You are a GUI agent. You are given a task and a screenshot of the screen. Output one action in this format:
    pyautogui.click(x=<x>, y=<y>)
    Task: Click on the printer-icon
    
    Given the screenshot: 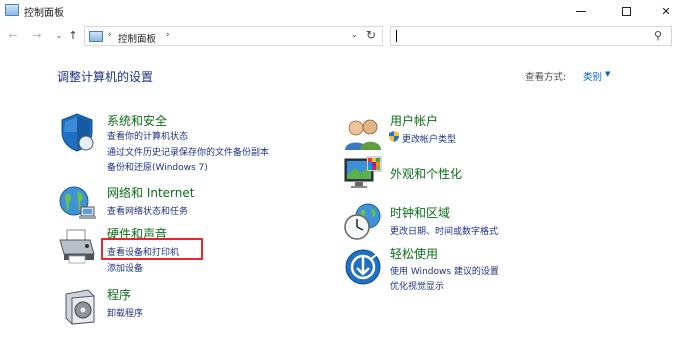 What is the action you would take?
    pyautogui.click(x=77, y=246)
    